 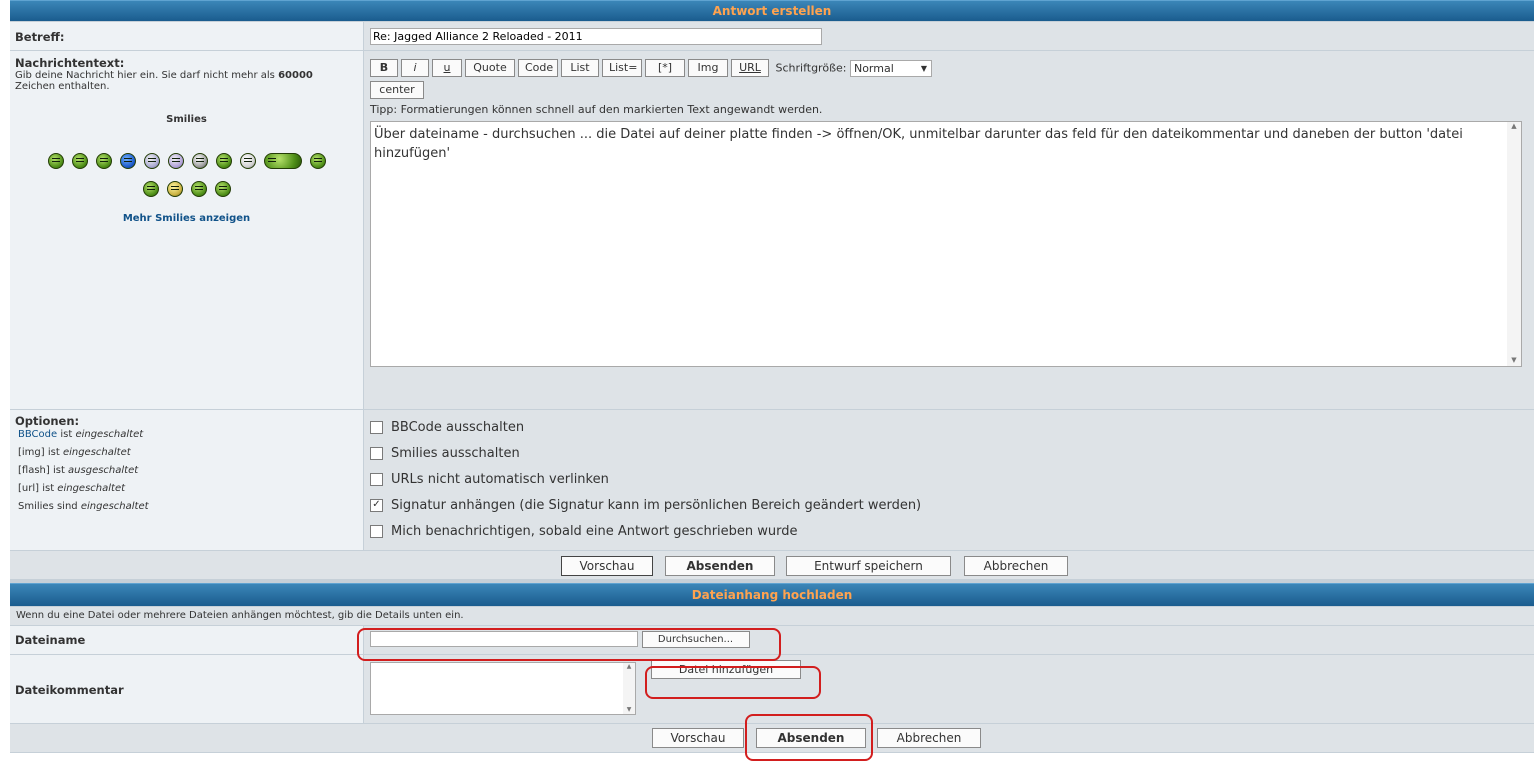 I want to click on cancel-button: Abbrechen, so click(x=1016, y=566).